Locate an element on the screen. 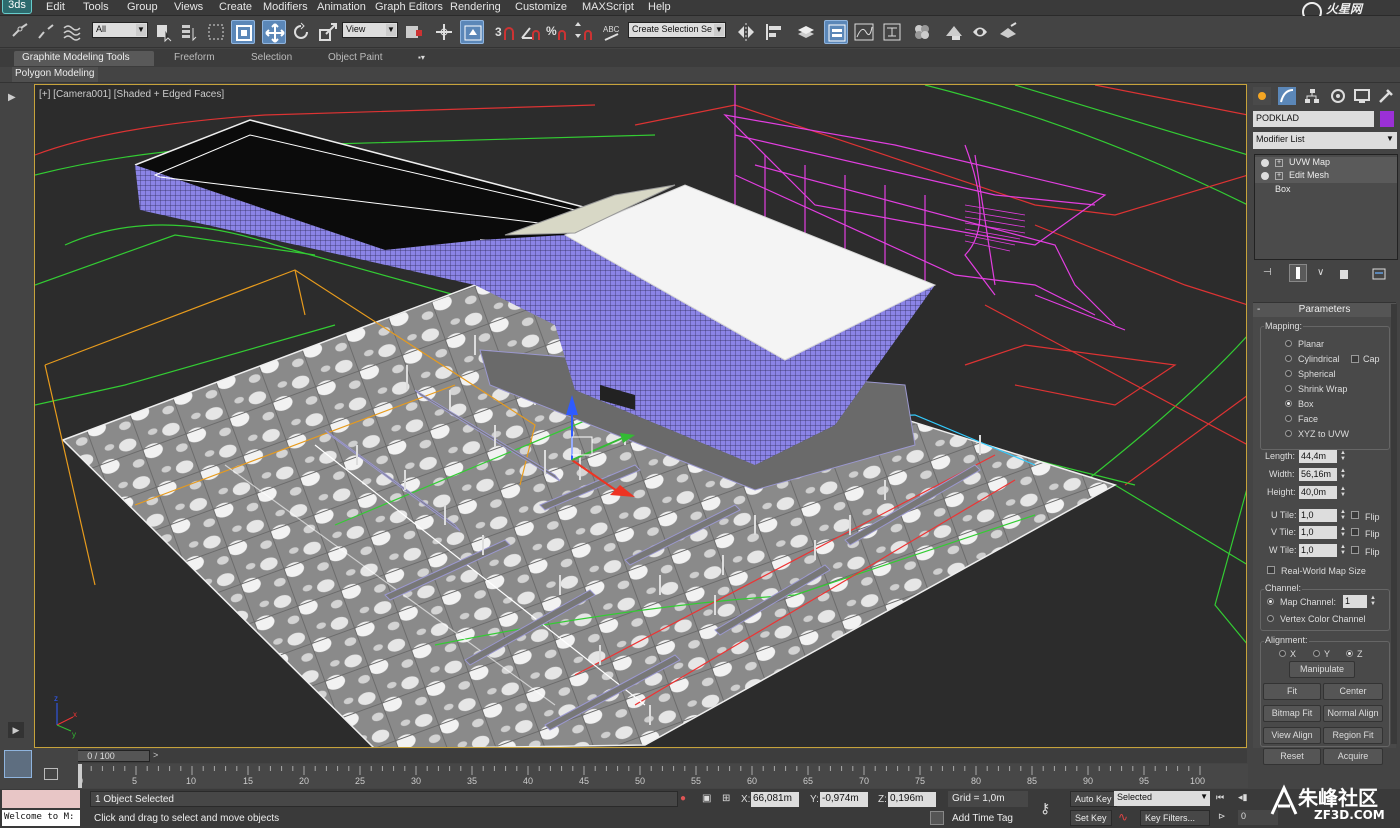 The width and height of the screenshot is (1400, 828). spinner-snap-icon is located at coordinates (582, 32).